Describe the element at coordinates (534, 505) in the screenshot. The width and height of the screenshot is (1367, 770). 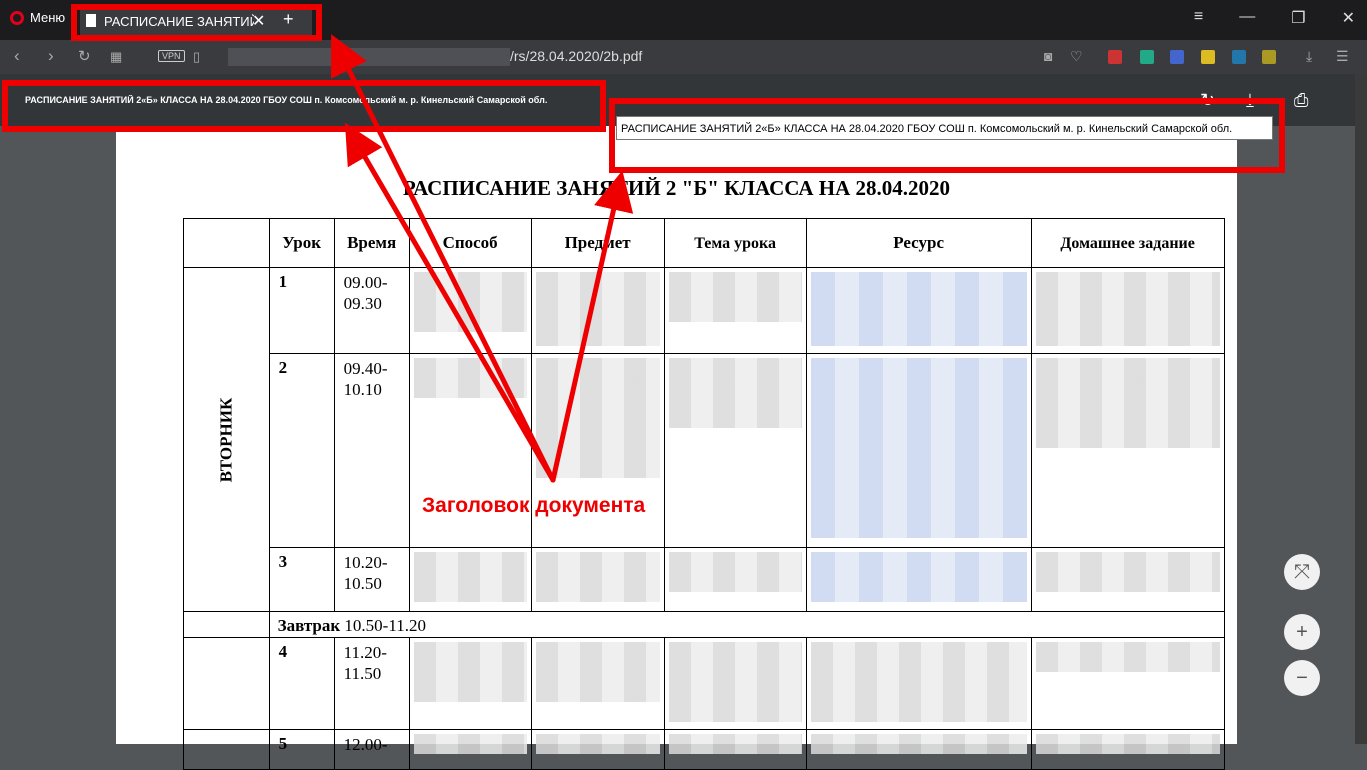
I see `annotation-label: Заголовок документа` at that location.